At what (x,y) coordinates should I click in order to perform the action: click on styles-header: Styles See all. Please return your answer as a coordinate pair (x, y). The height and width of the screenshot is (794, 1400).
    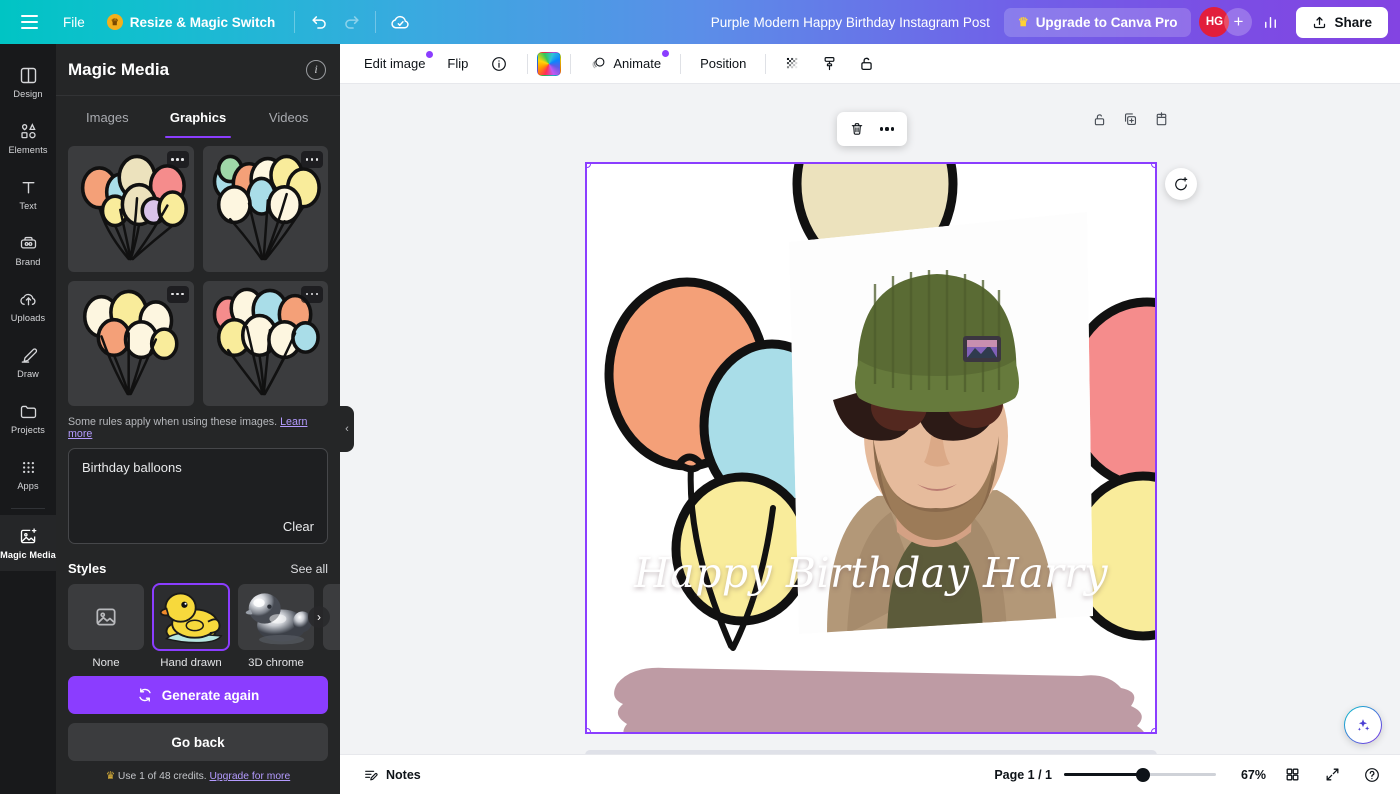
    Looking at the image, I should click on (198, 564).